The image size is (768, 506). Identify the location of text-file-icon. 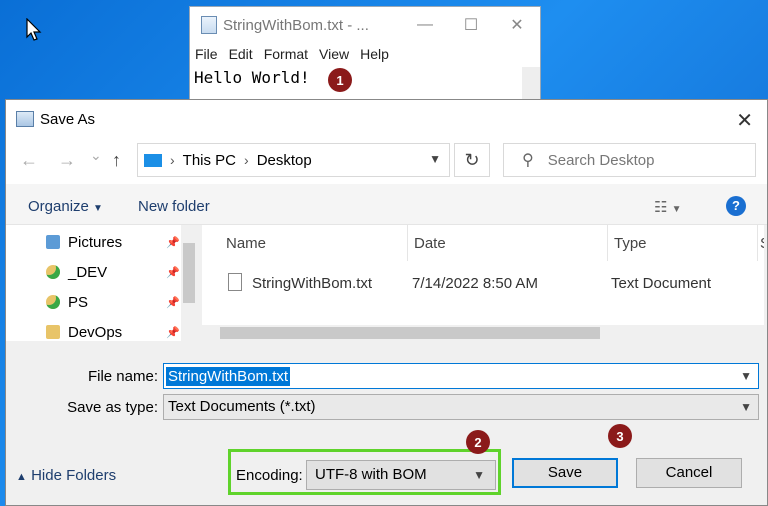
(235, 282).